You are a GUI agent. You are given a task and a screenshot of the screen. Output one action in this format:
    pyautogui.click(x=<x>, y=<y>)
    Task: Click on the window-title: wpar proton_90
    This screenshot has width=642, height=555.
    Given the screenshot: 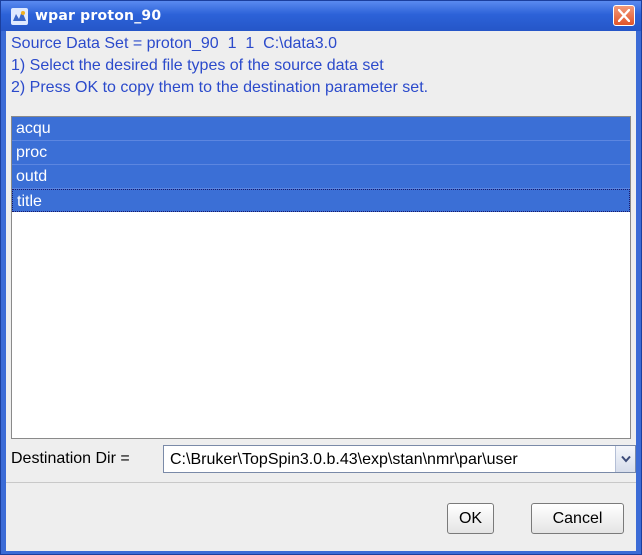 What is the action you would take?
    pyautogui.click(x=98, y=16)
    